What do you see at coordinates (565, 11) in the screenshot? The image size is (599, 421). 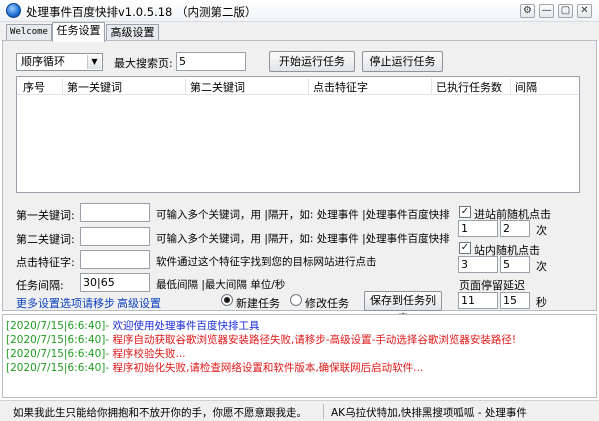 I see `maximize-button: ▢` at bounding box center [565, 11].